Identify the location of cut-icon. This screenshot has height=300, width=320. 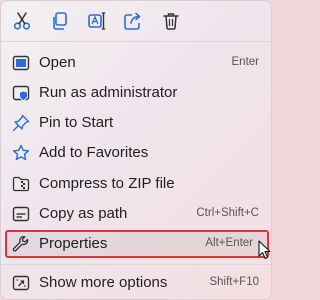
(22, 21).